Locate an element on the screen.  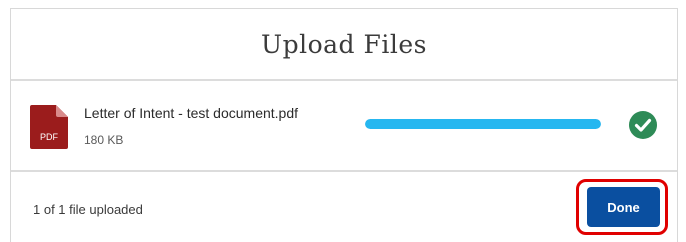
upload-progress-fill is located at coordinates (483, 124).